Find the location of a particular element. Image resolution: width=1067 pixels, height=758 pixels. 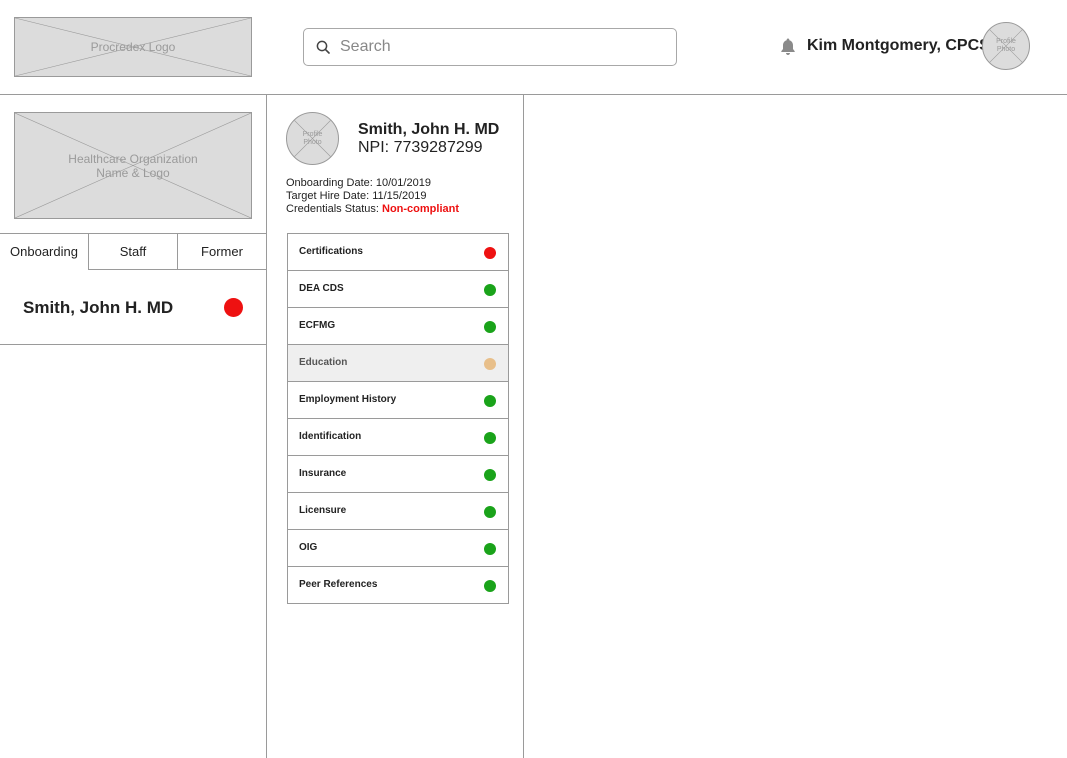

notification-bell-icon is located at coordinates (788, 46).